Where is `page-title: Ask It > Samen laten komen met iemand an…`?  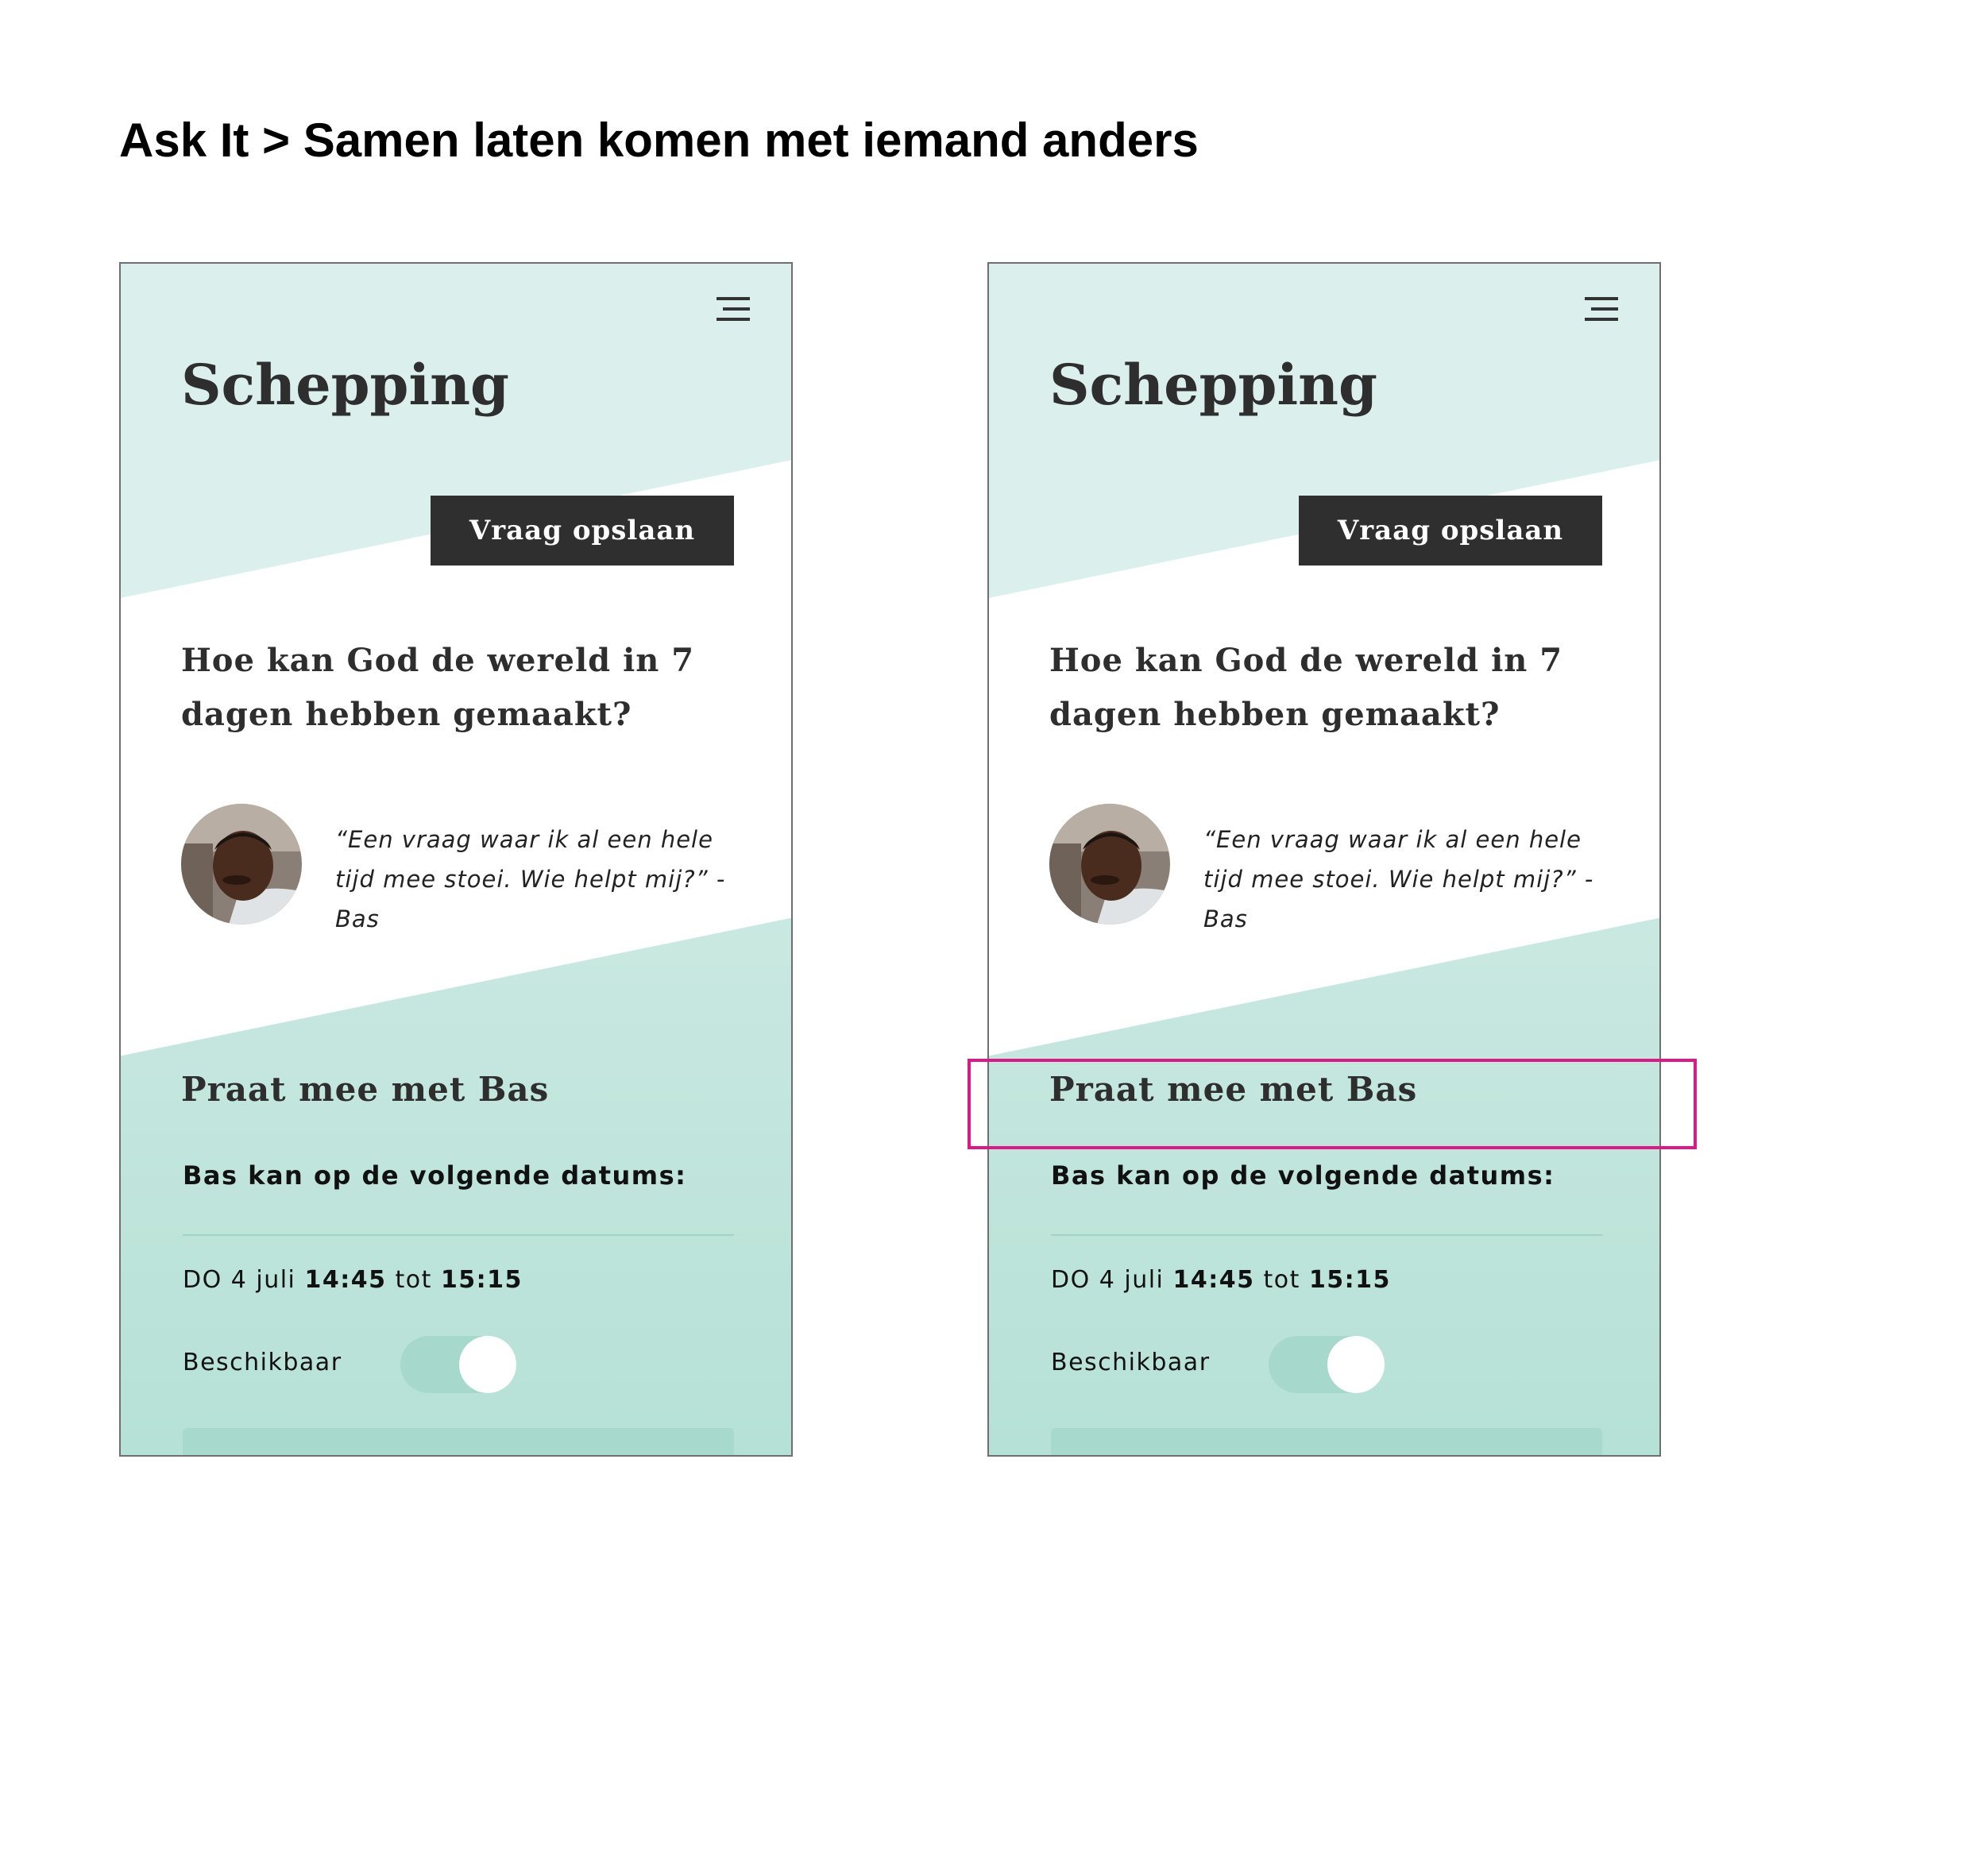
page-title: Ask It > Samen laten komen met iemand an… is located at coordinates (659, 140).